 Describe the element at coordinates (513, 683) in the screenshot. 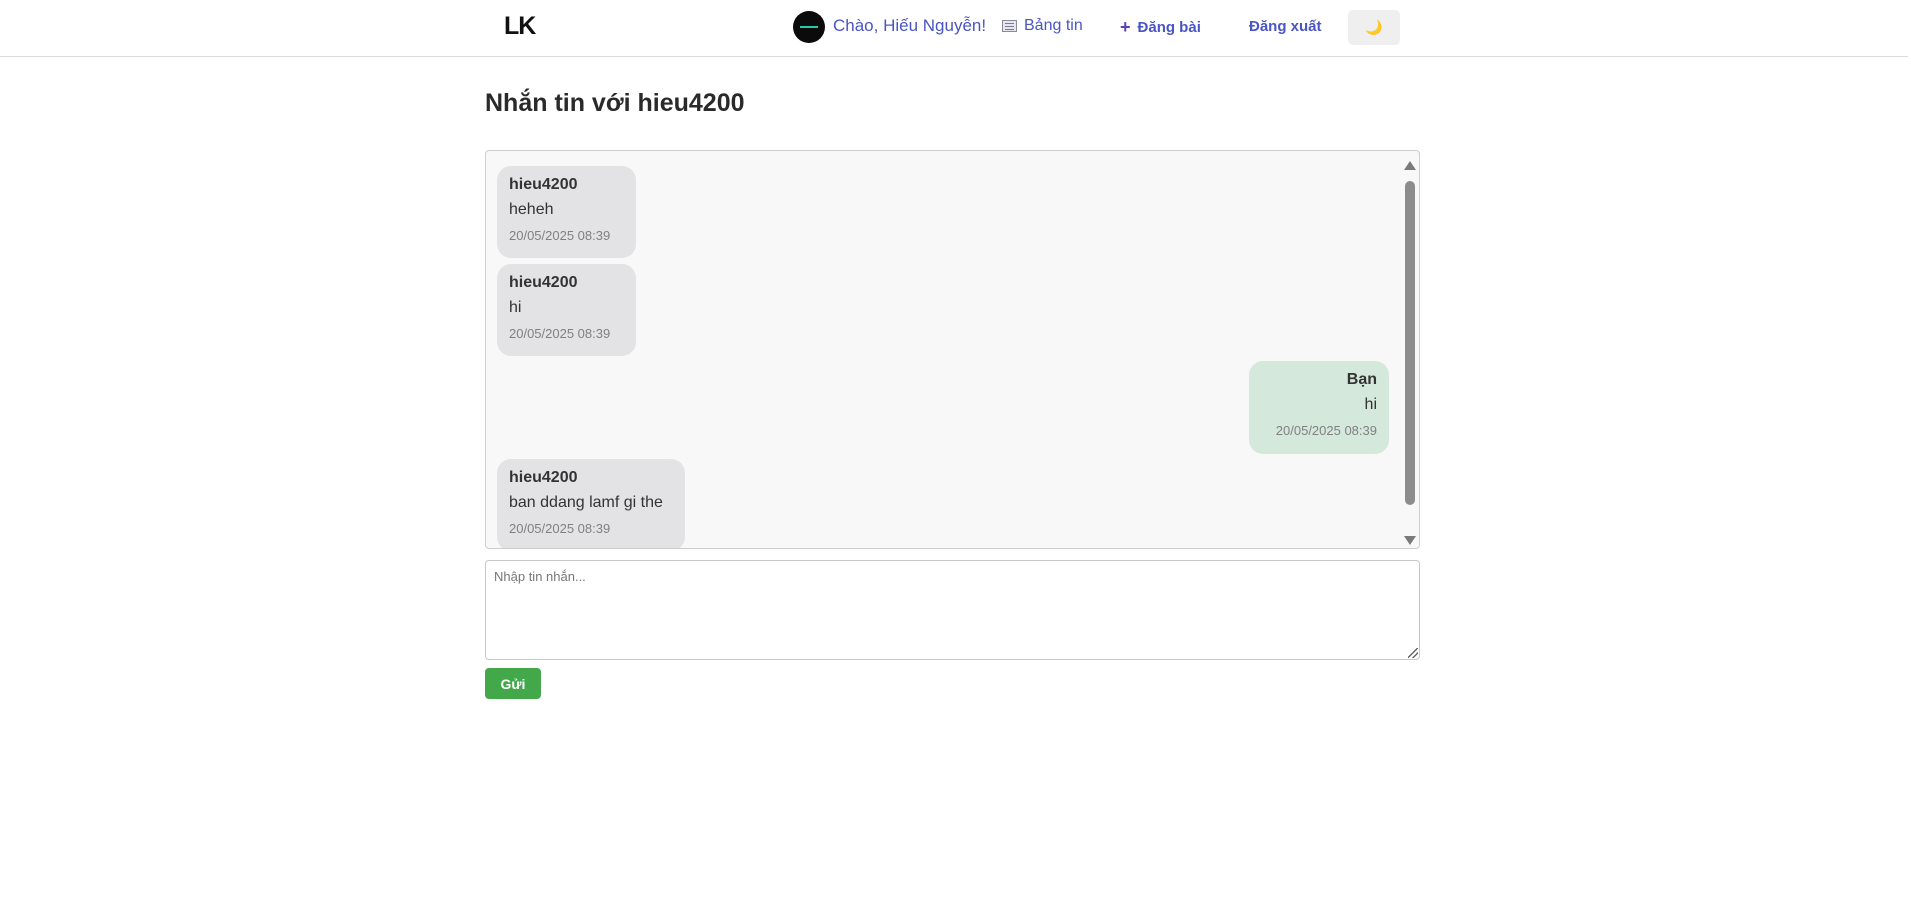

I see `send-button: Gửi` at that location.